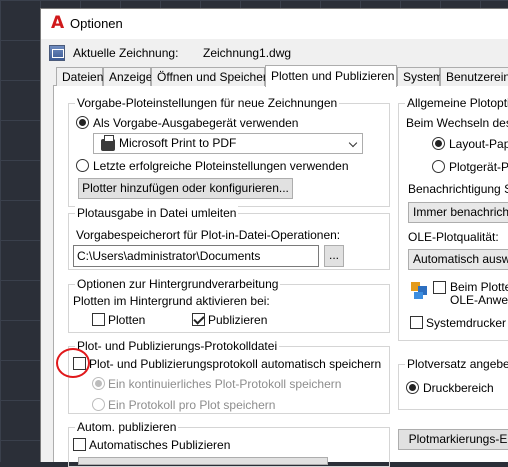 This screenshot has height=467, width=508. I want to click on system-notification-dropdown: Immer benachrichtig, so click(458, 212).